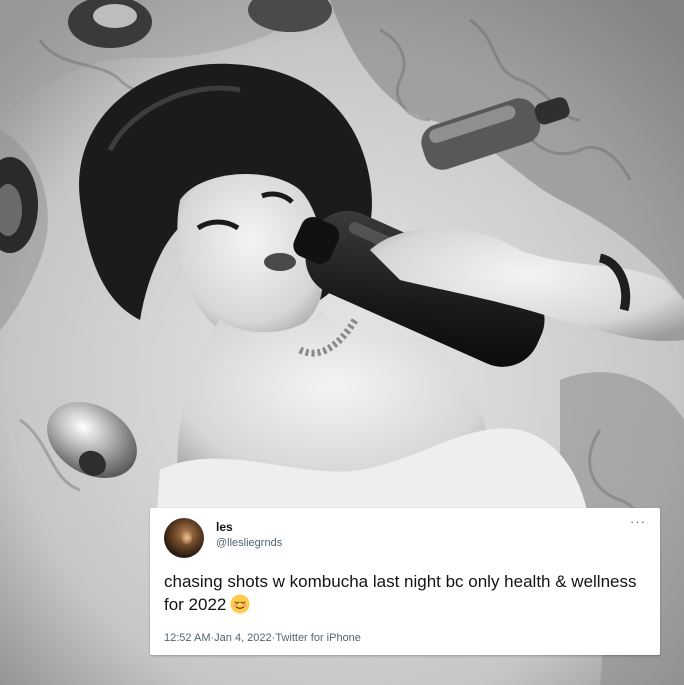 Image resolution: width=684 pixels, height=685 pixels. I want to click on tweet-time: 12:52 AM, so click(187, 638).